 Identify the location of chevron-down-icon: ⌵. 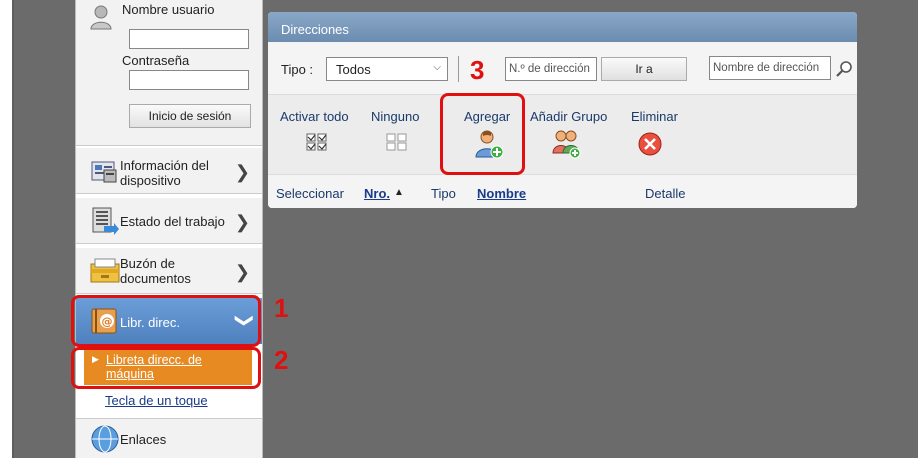
(437, 67).